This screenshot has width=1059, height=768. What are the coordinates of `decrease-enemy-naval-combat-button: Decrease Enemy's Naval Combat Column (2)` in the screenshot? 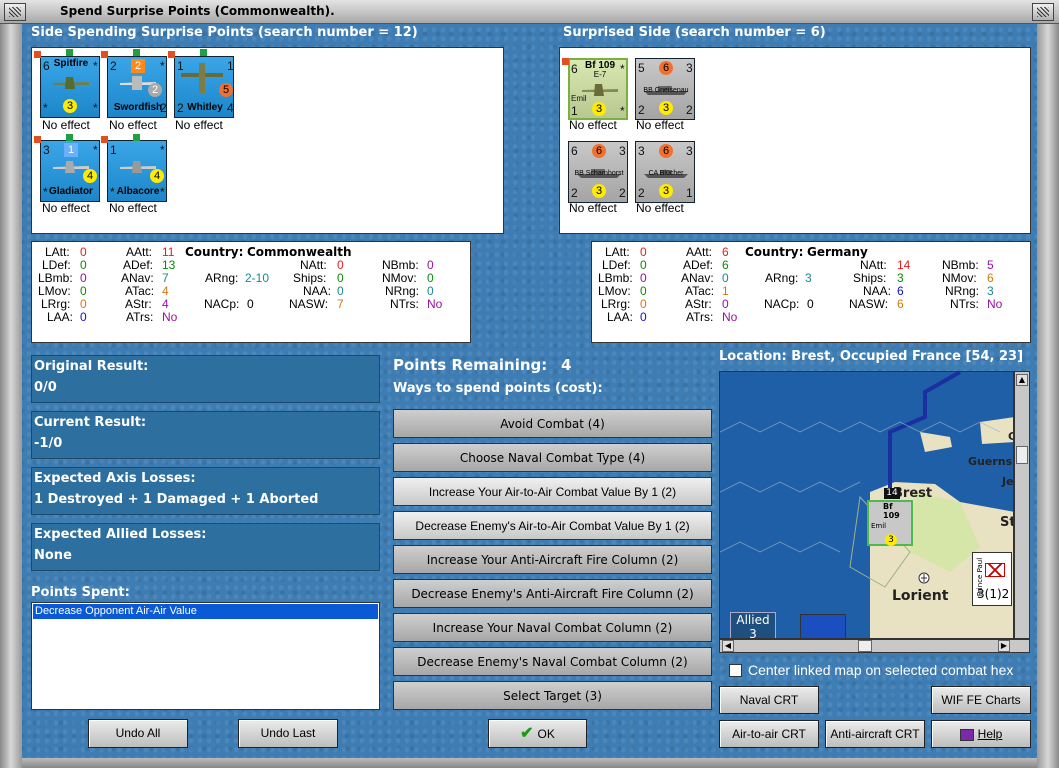 It's located at (552, 661).